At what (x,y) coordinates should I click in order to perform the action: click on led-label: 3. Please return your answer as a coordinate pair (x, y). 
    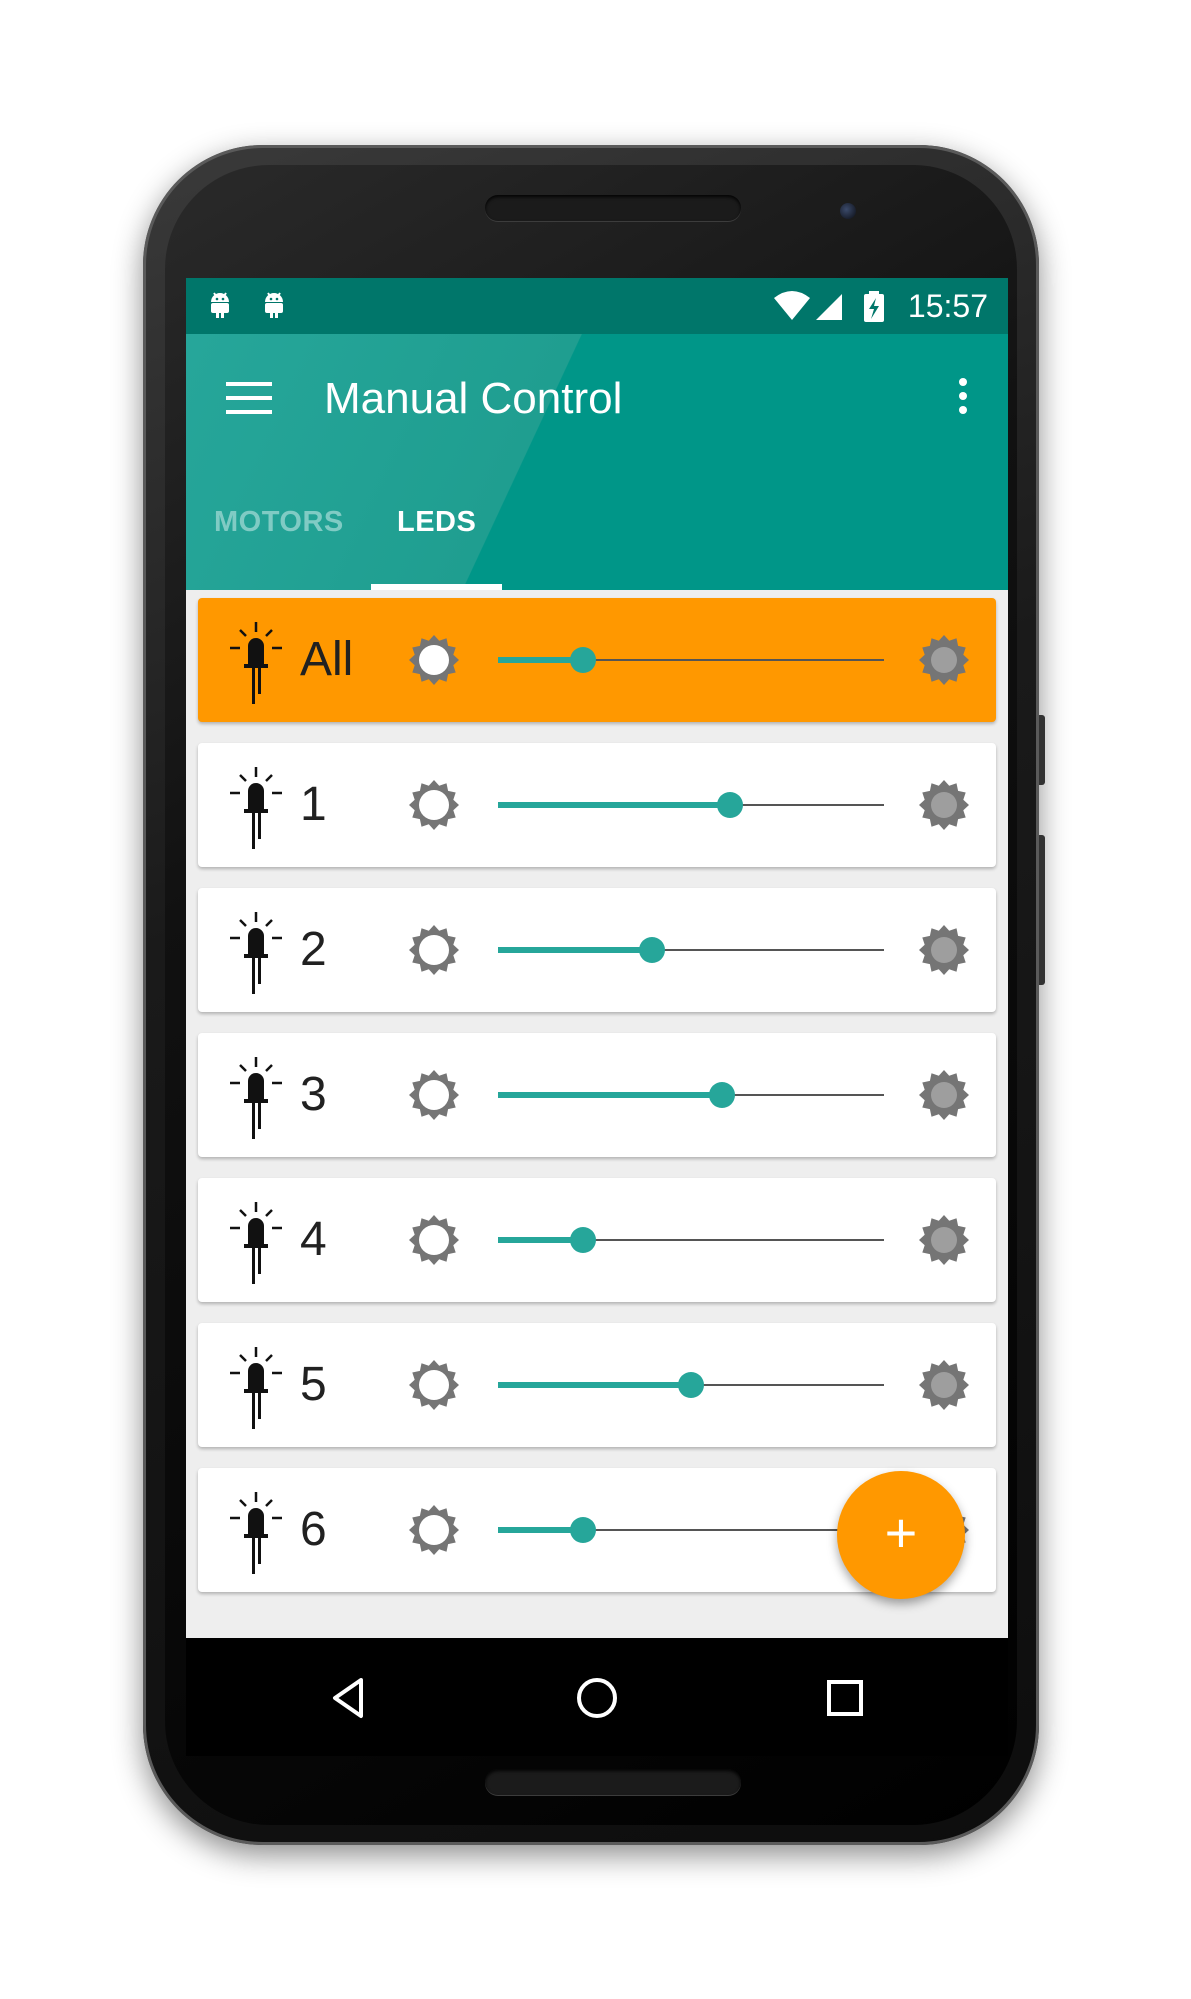
    Looking at the image, I should click on (313, 1094).